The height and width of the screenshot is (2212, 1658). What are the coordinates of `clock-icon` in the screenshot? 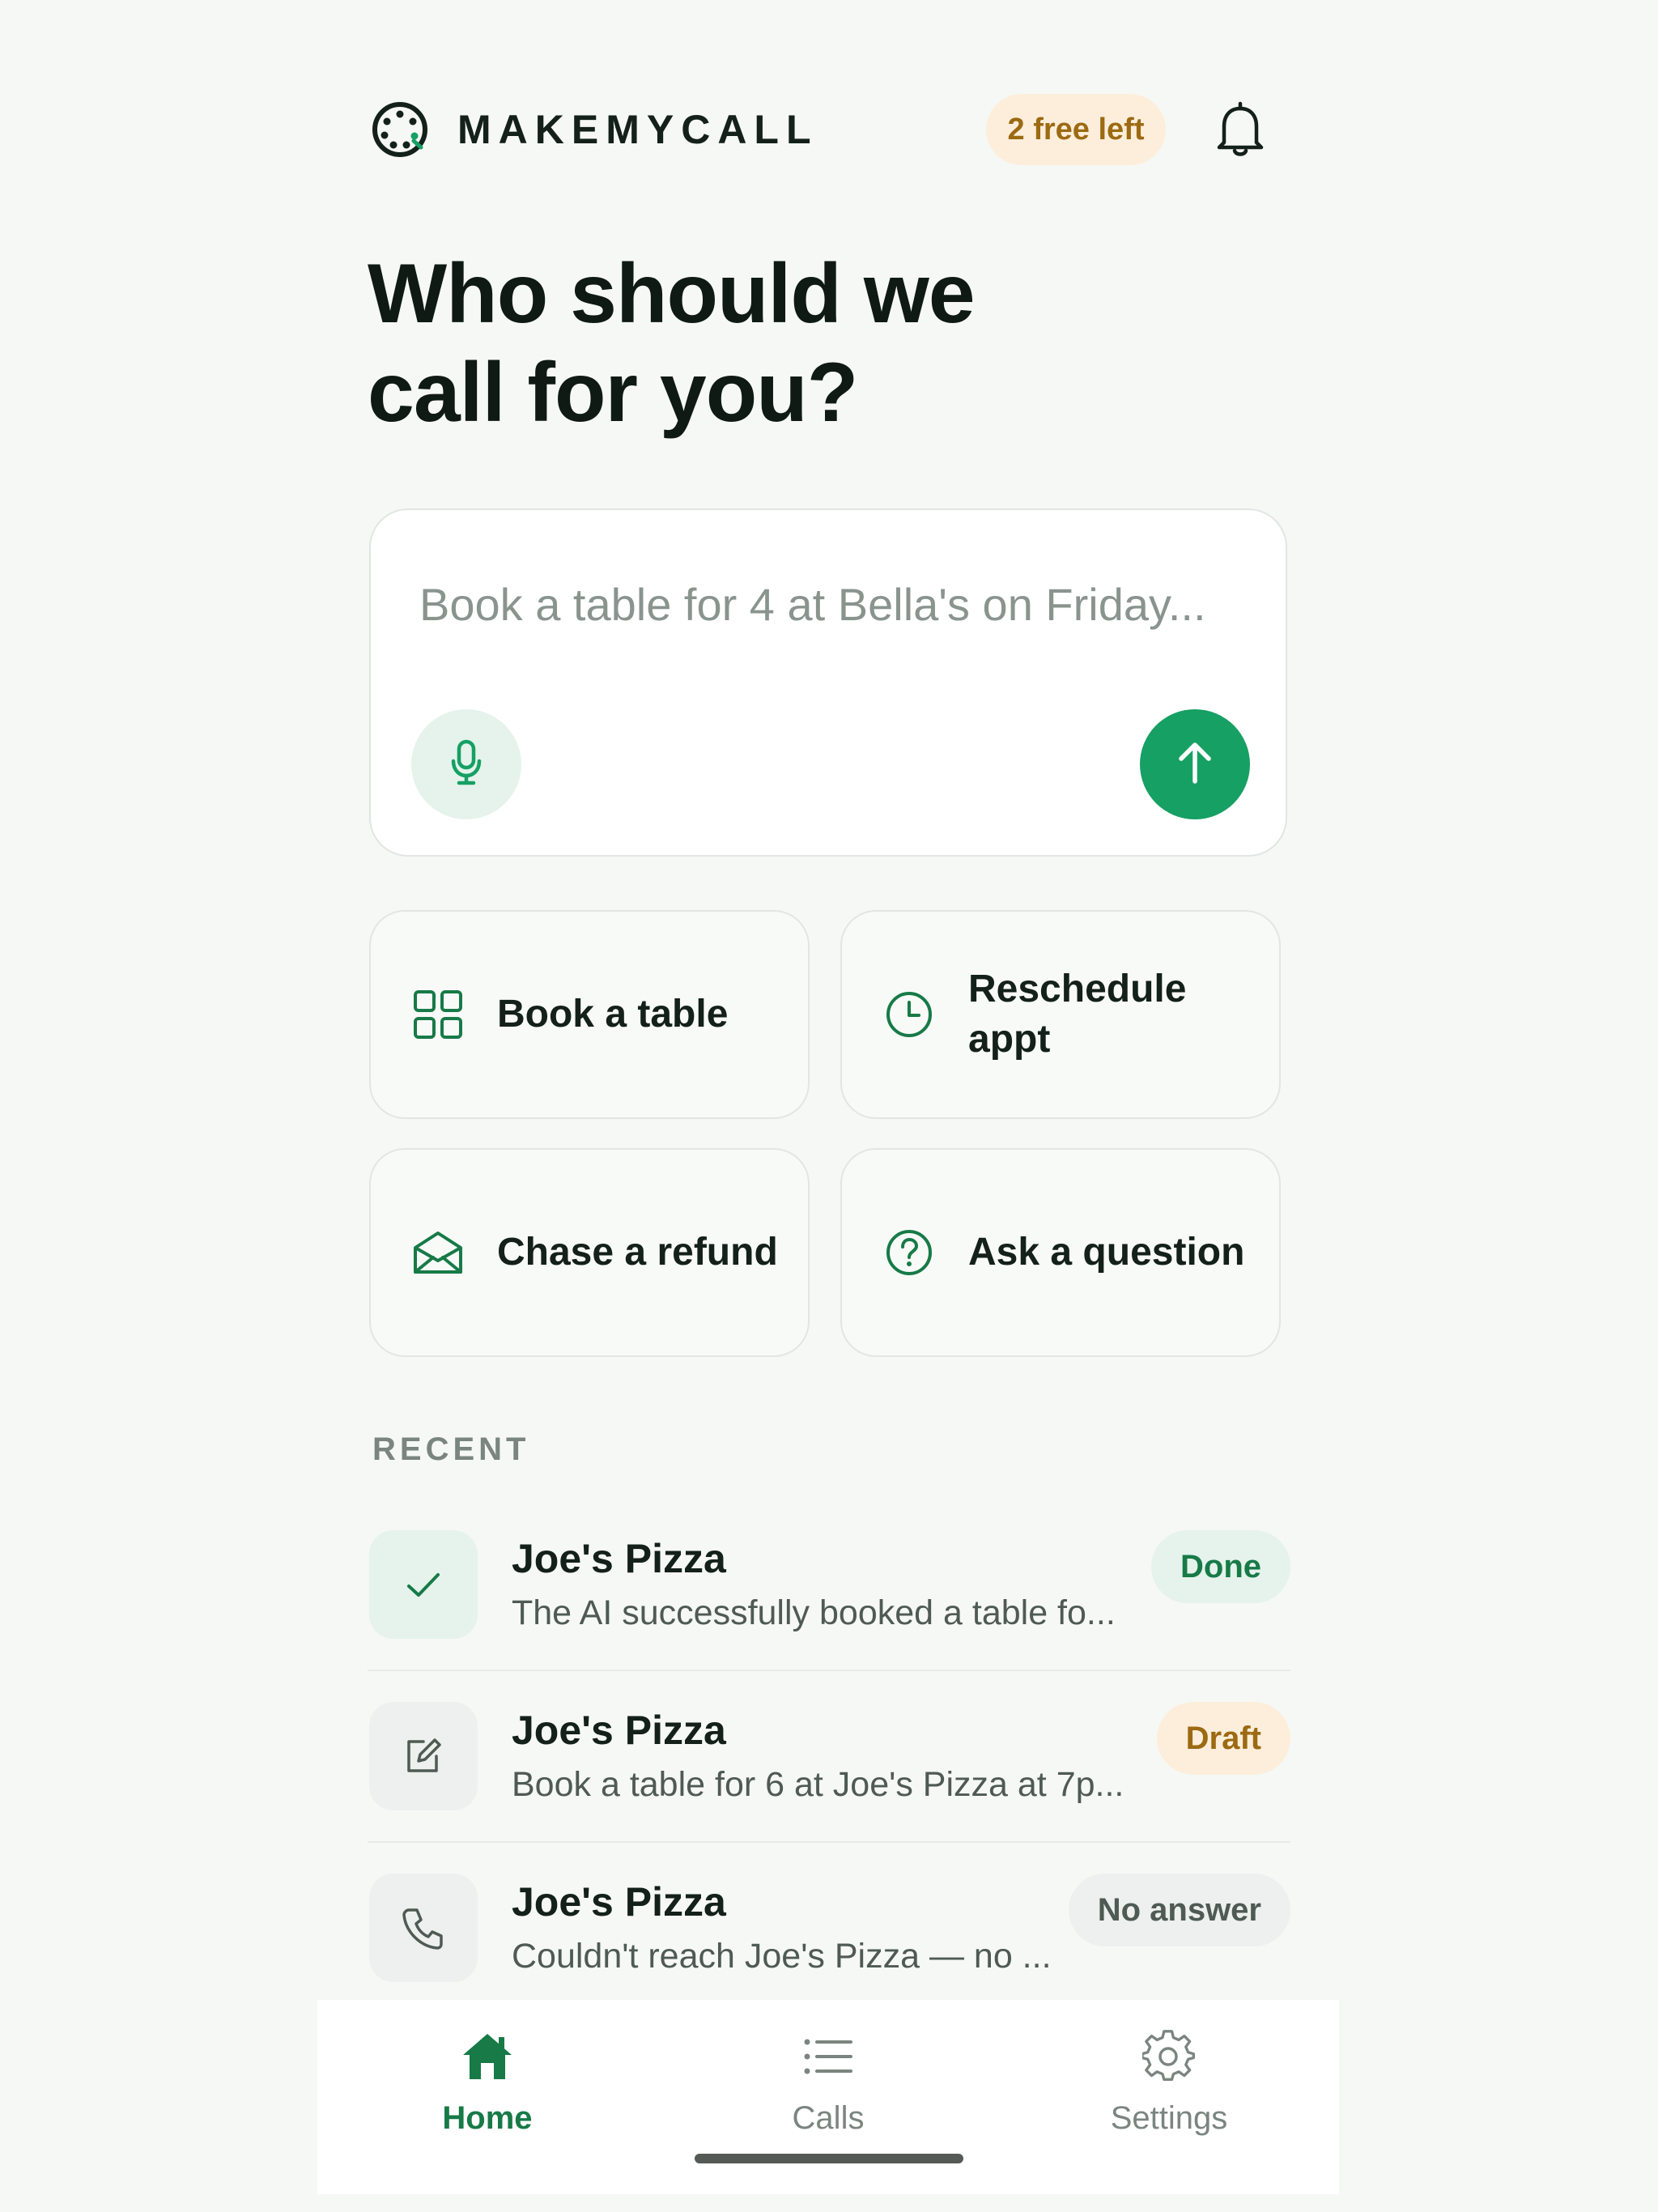 It's located at (909, 1015).